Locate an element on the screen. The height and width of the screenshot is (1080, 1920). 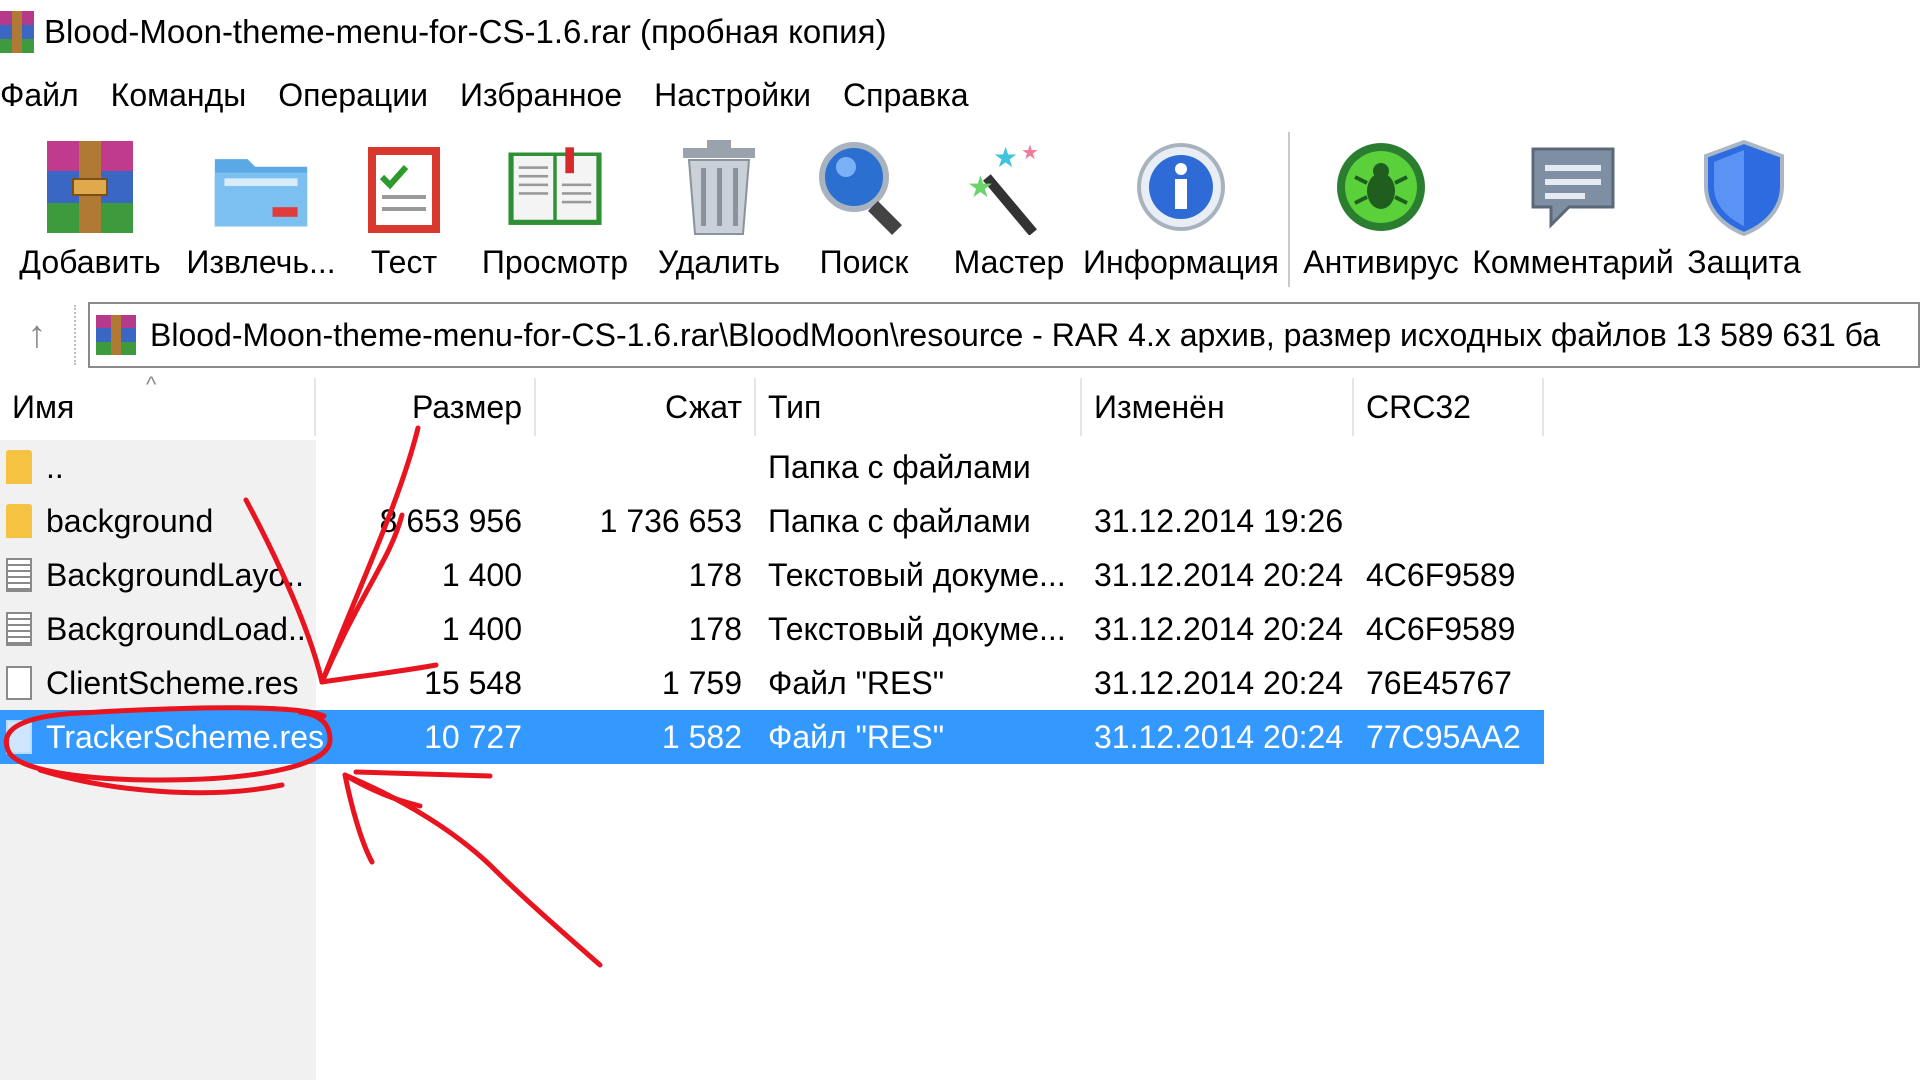
column-header-crc32: CRC32 is located at coordinates (1449, 407).